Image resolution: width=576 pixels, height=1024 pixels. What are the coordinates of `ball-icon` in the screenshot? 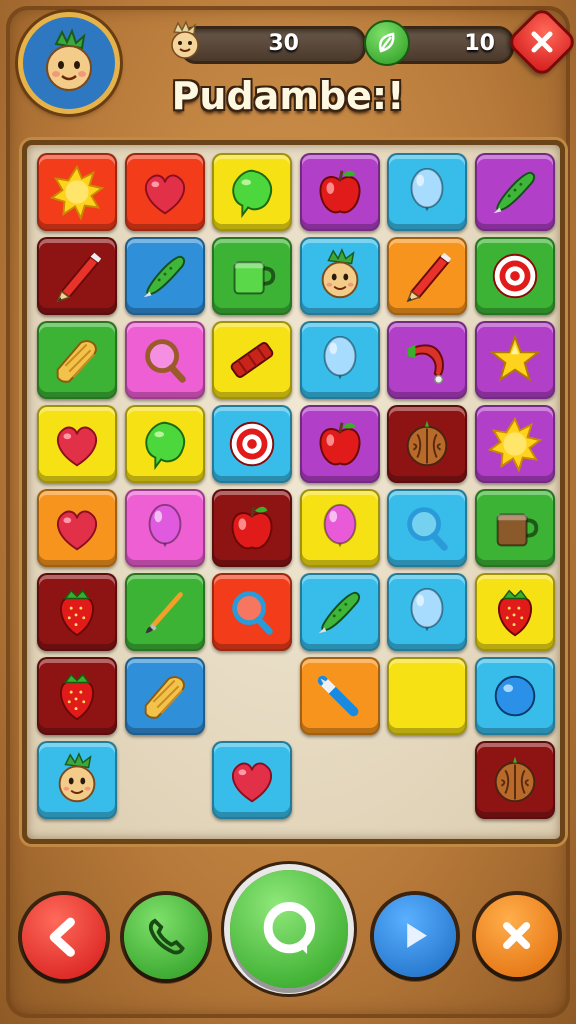 It's located at (514, 696).